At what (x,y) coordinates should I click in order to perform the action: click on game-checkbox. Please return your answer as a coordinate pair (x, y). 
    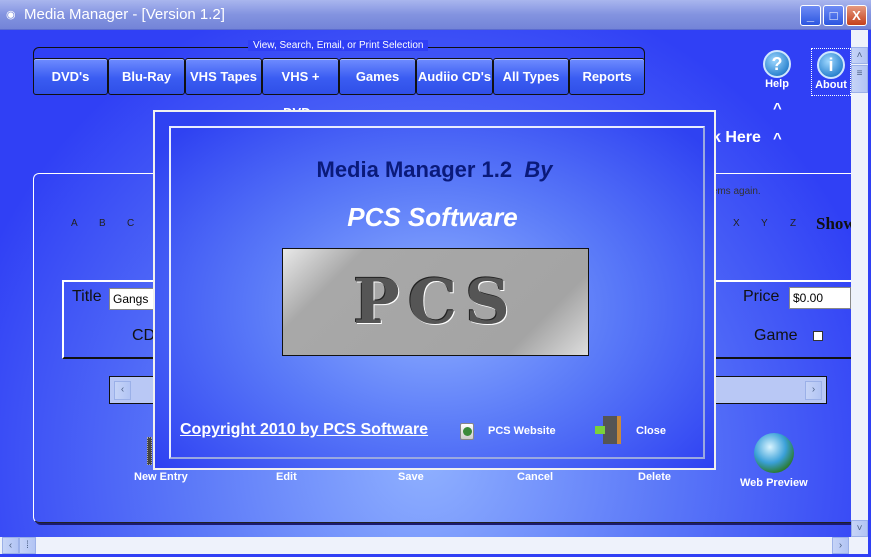
    Looking at the image, I should click on (818, 336).